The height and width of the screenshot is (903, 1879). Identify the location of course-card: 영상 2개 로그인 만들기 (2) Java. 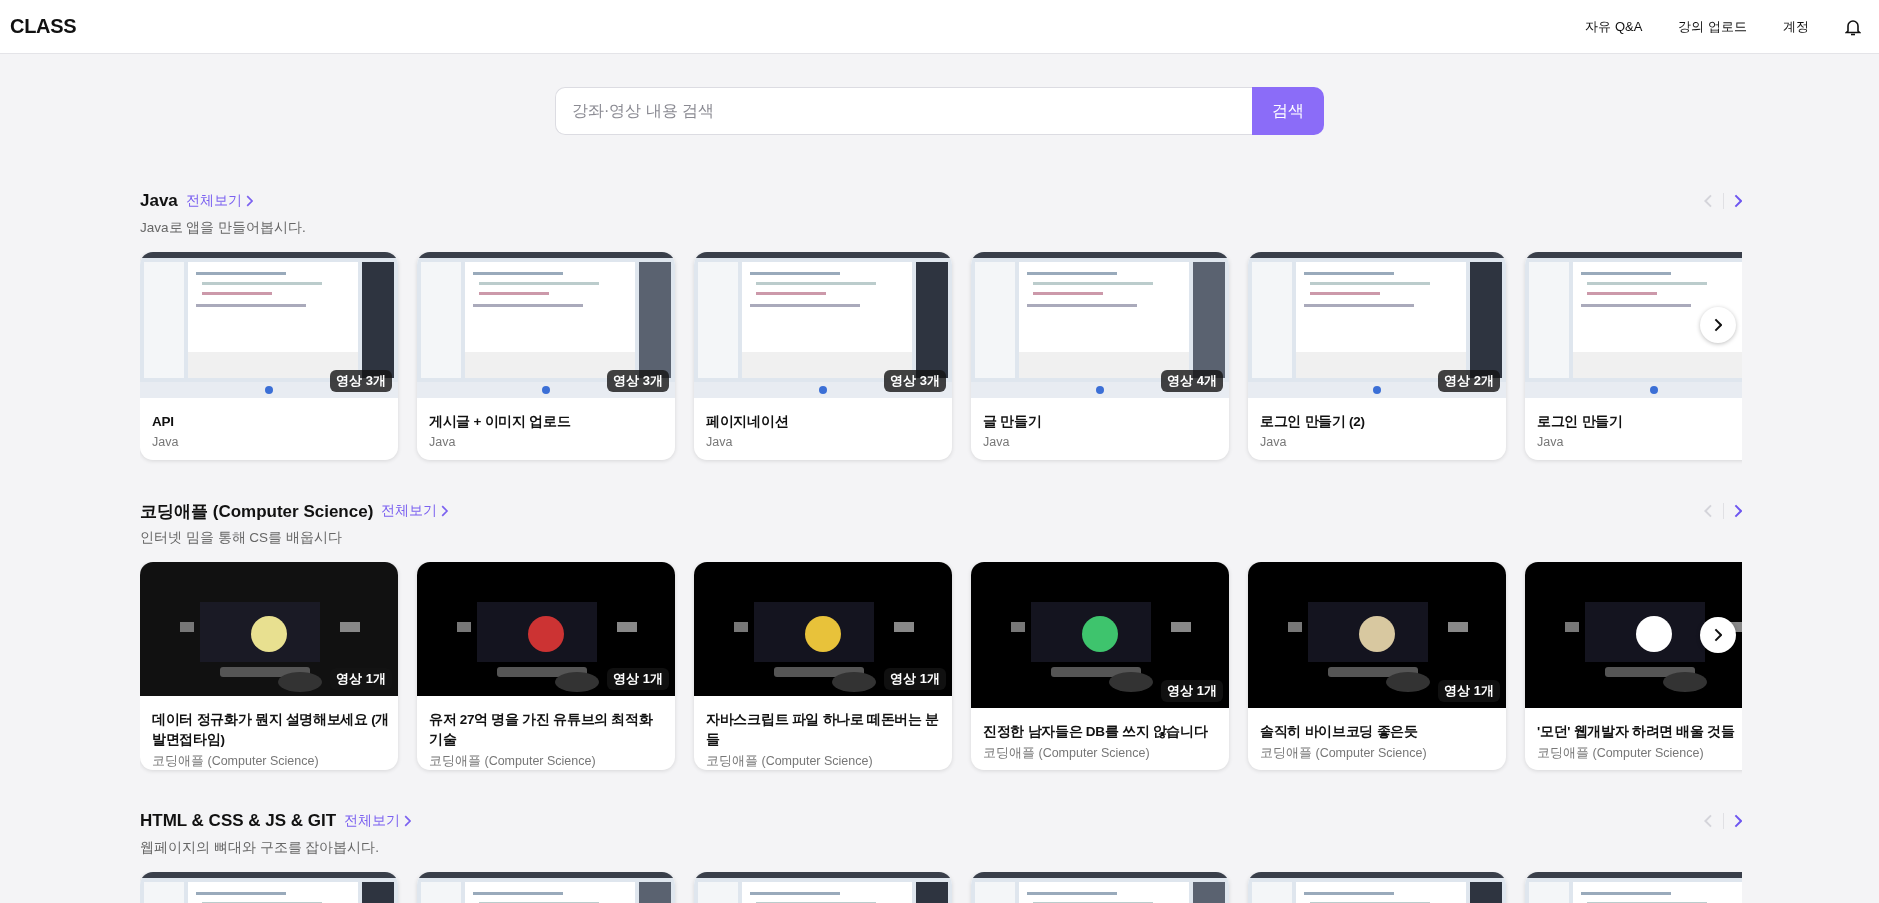
(1377, 356).